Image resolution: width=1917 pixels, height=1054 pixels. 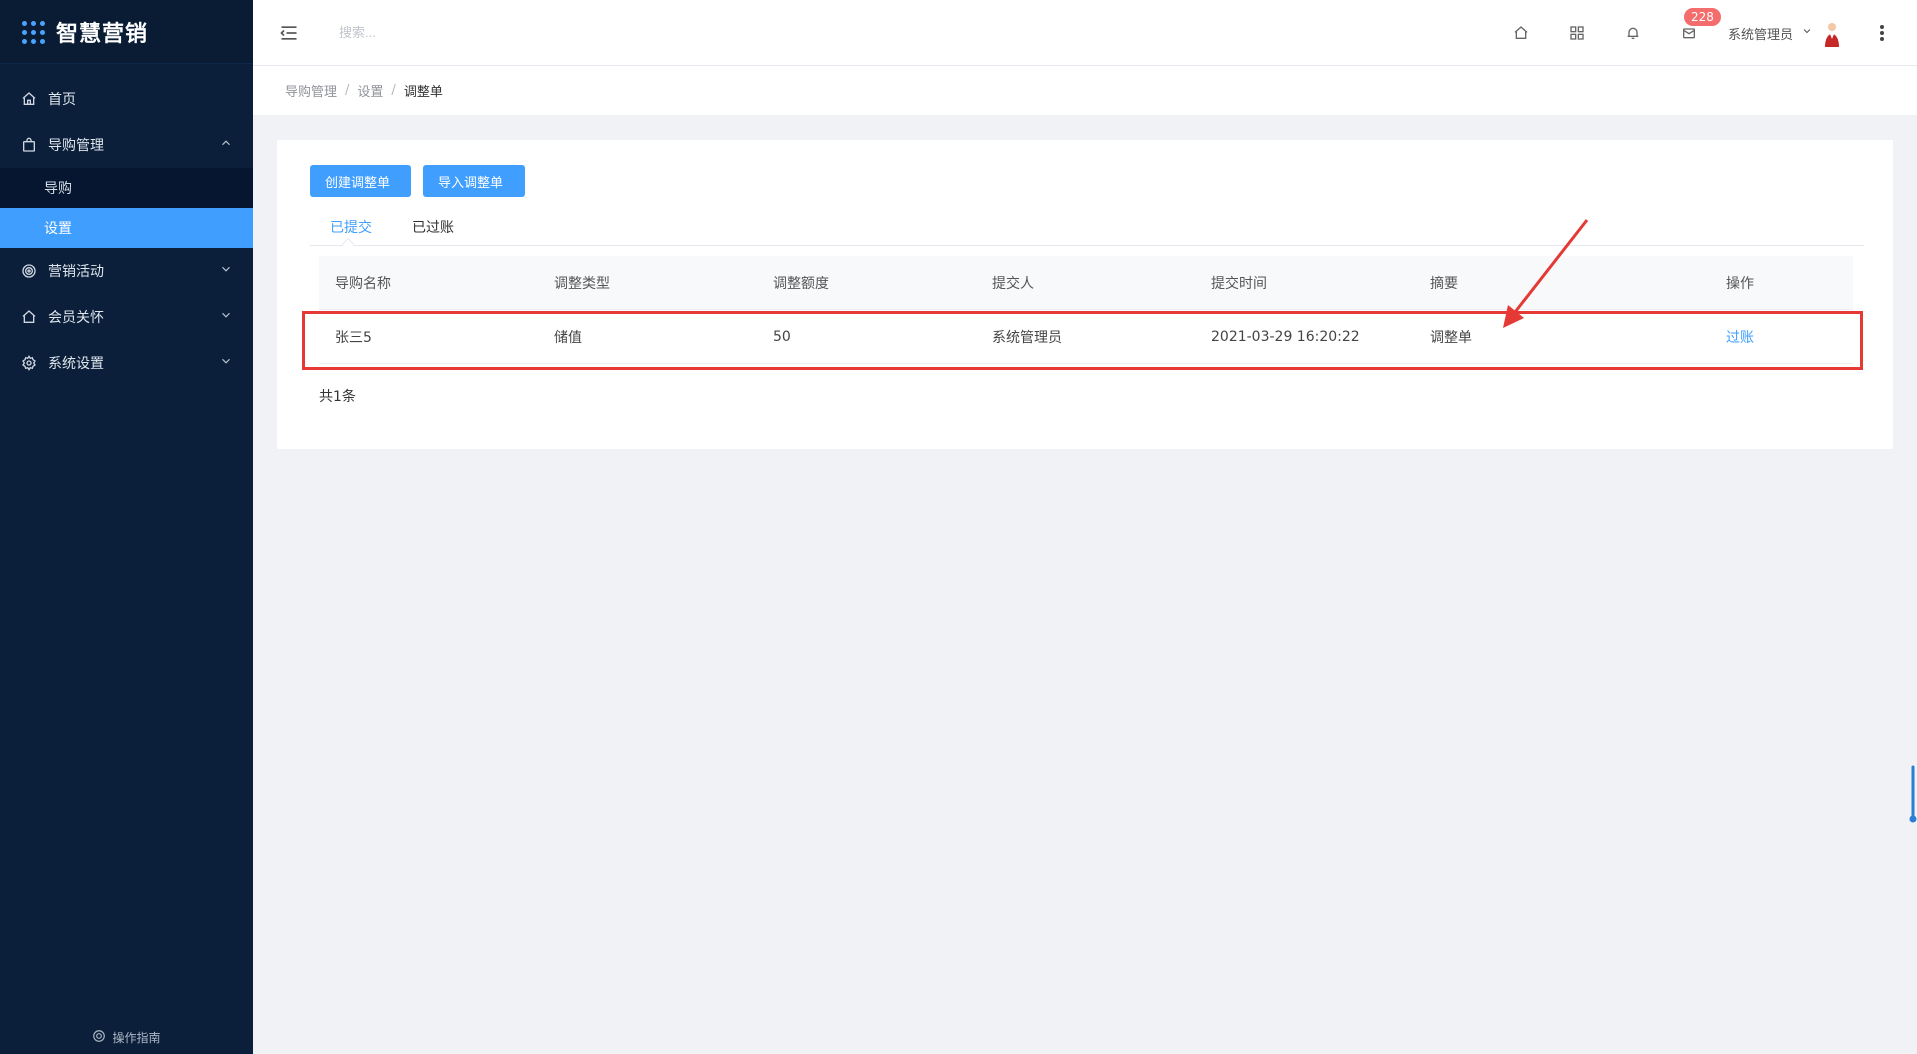 I want to click on notification-badge: 228, so click(x=1702, y=17).